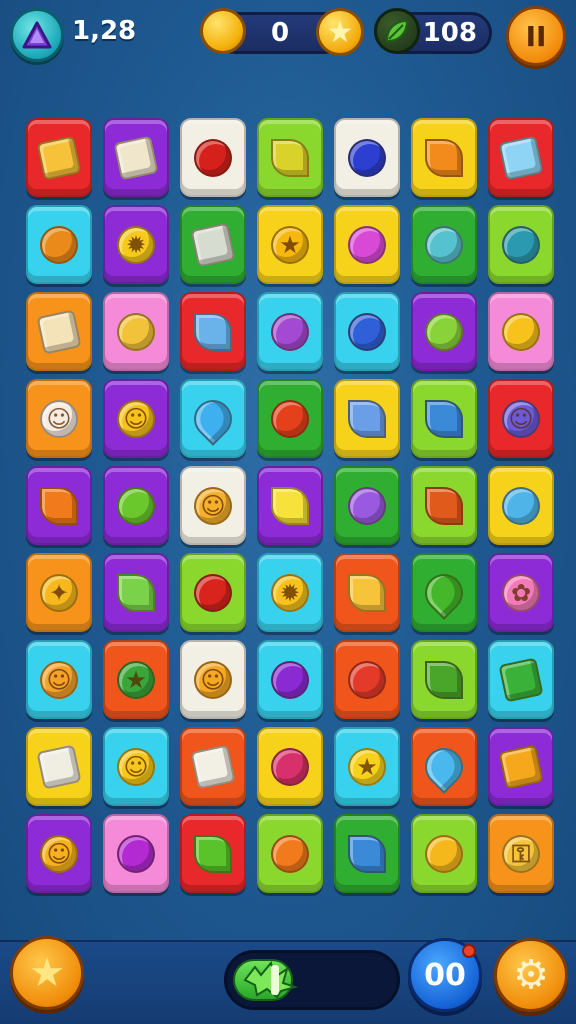 This screenshot has width=576, height=1024. I want to click on top-hud: 1,28 0 ★ 108 II, so click(288, 35).